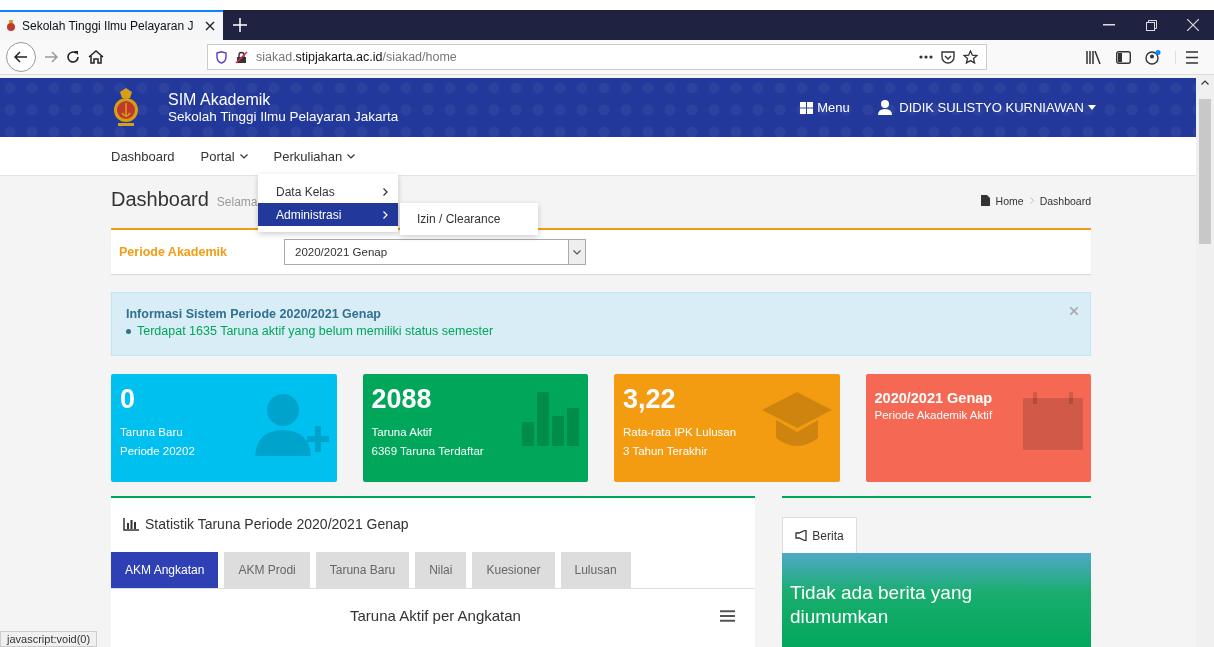  Describe the element at coordinates (595, 570) in the screenshot. I see `statistics-tab: Lulusan` at that location.